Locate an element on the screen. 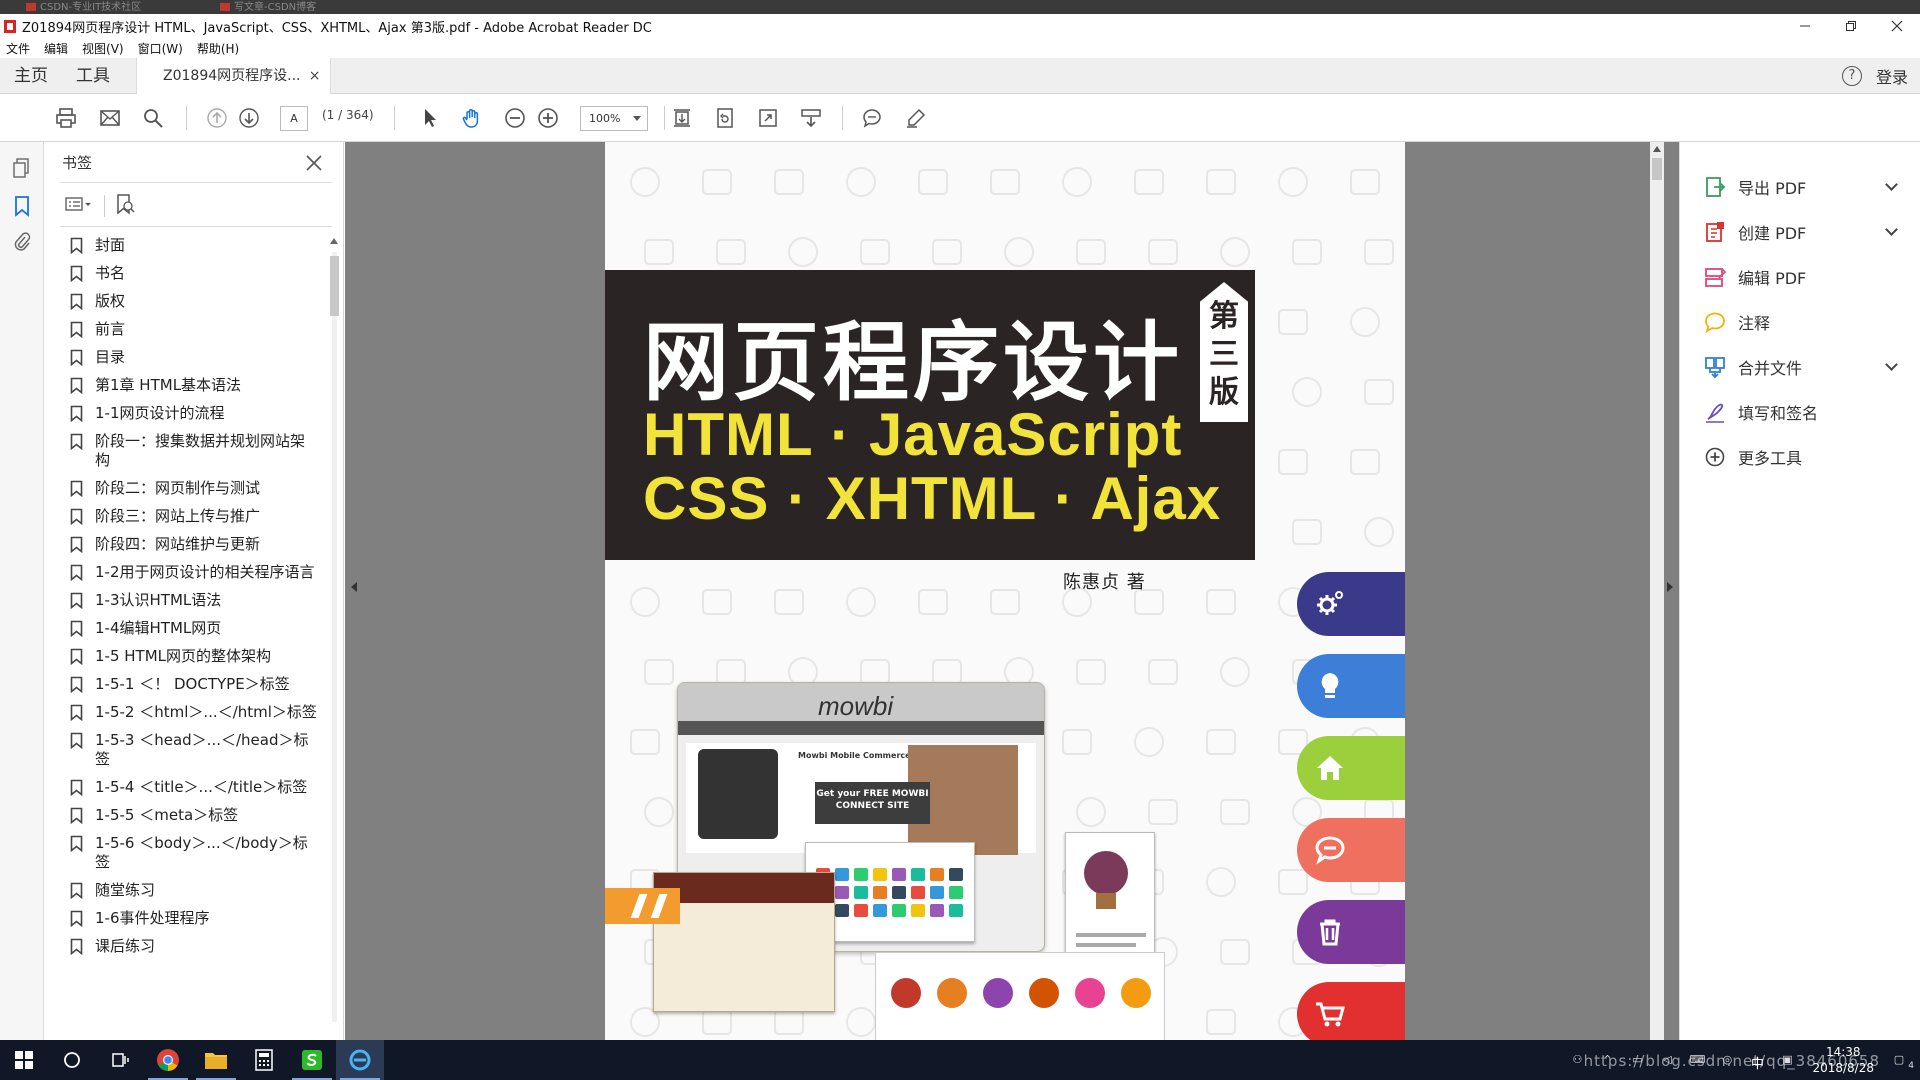 The height and width of the screenshot is (1080, 1920). action-center-icon: ▢ 4 is located at coordinates (1902, 1062).